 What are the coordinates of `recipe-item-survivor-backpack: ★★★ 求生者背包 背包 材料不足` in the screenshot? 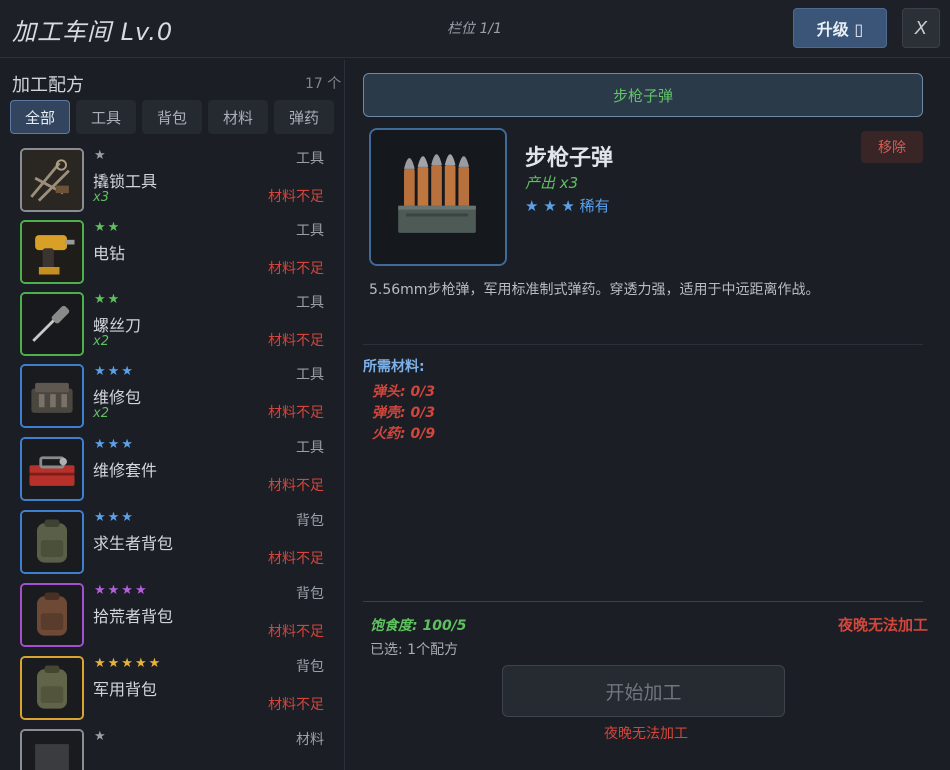 It's located at (175, 546).